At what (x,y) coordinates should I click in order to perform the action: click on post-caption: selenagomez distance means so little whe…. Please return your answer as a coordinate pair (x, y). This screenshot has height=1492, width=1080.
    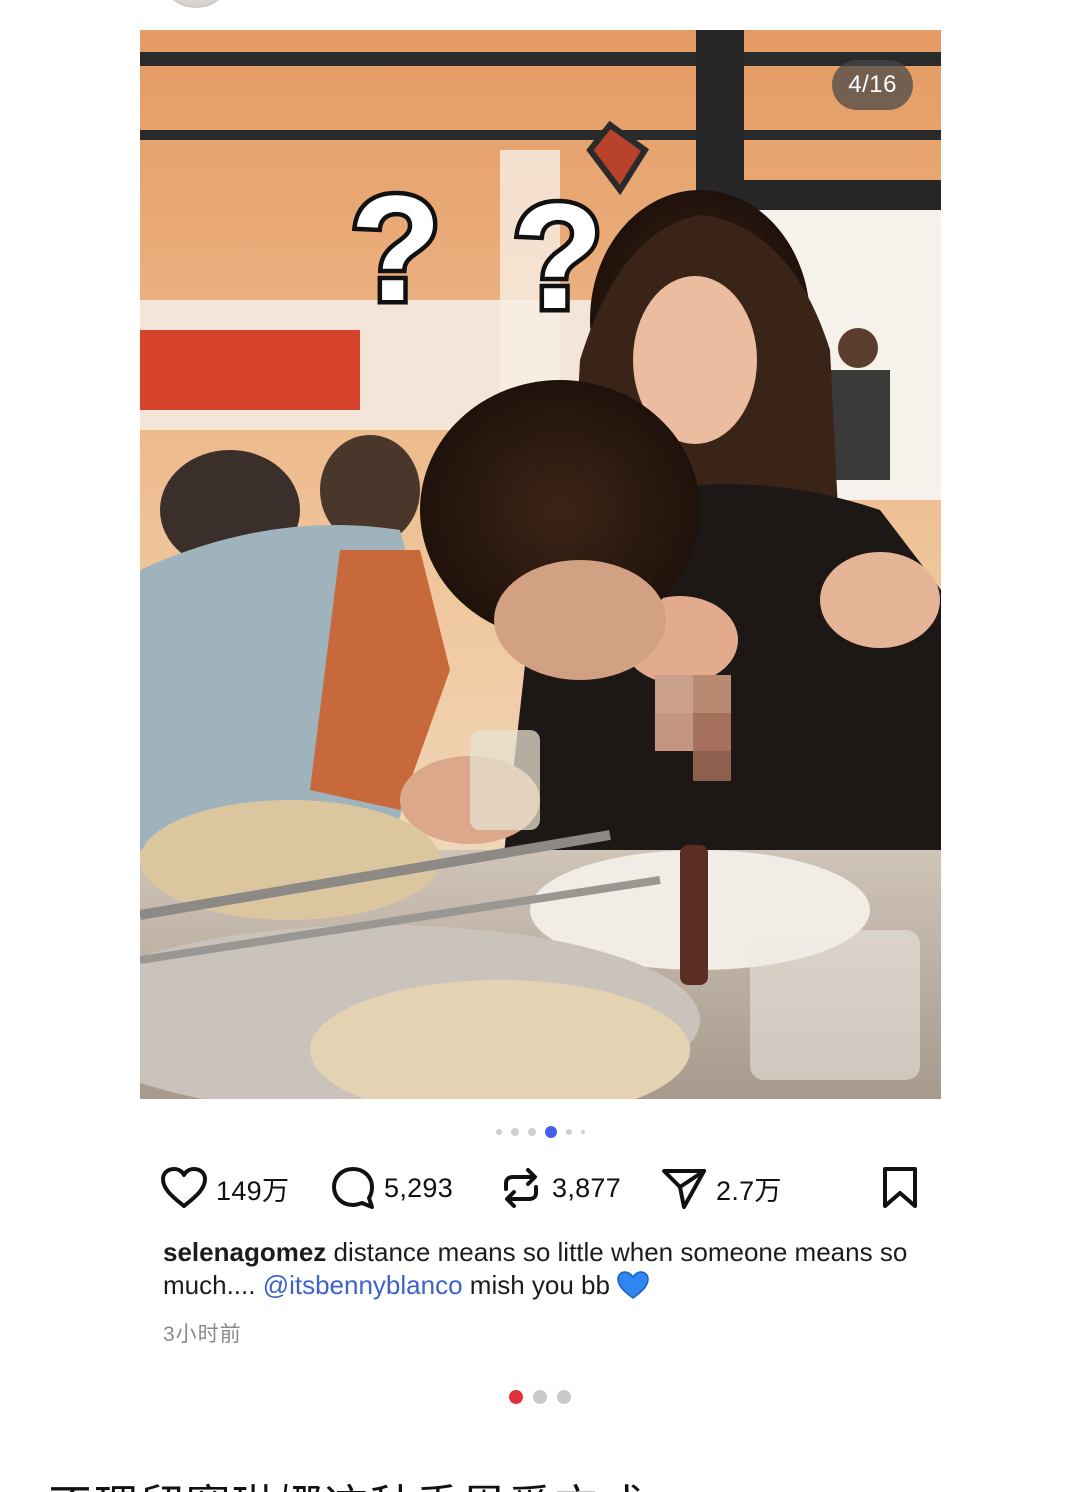
    Looking at the image, I should click on (543, 1272).